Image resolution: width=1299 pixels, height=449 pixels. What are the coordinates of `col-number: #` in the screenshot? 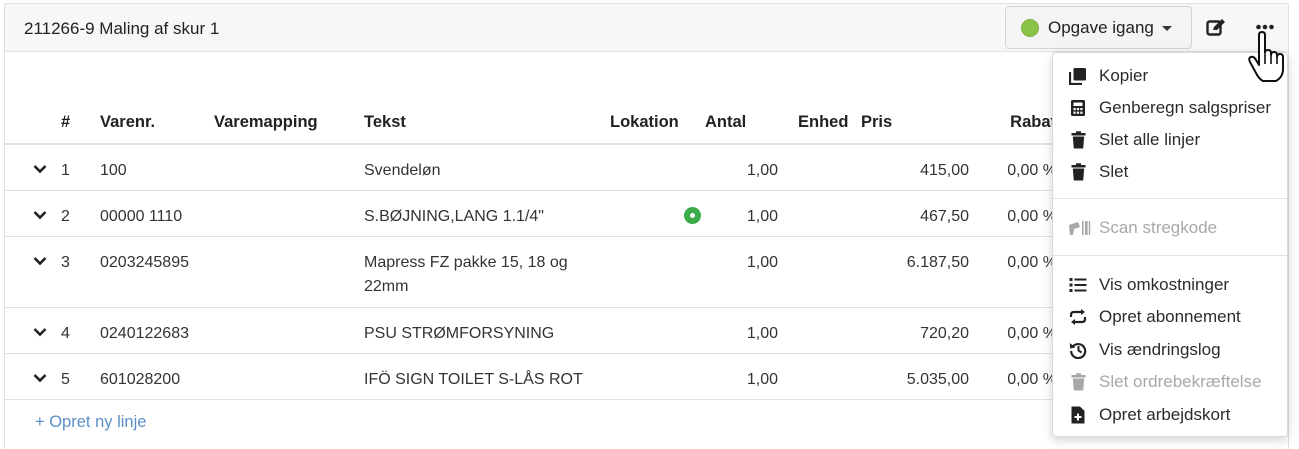 It's located at (80, 123).